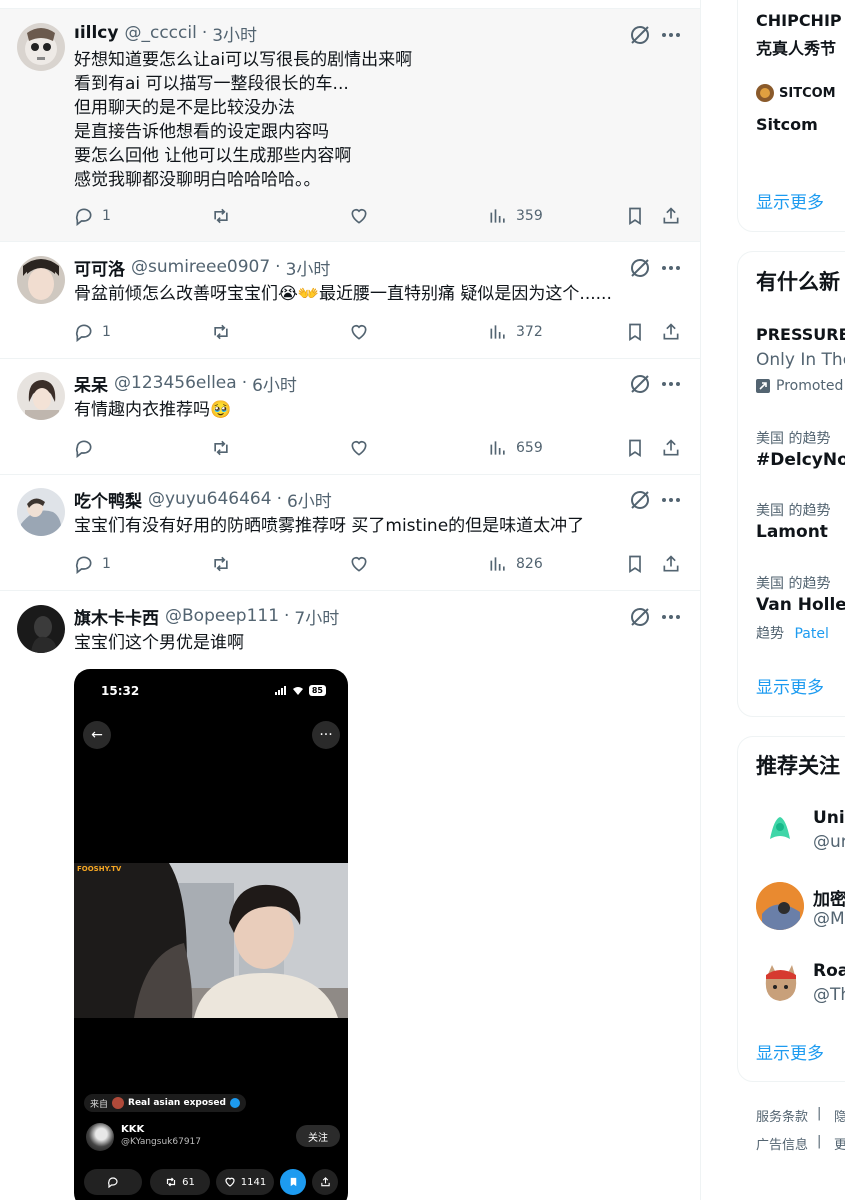  What do you see at coordinates (793, 511) in the screenshot?
I see `trend-context: 美国 的趋势` at bounding box center [793, 511].